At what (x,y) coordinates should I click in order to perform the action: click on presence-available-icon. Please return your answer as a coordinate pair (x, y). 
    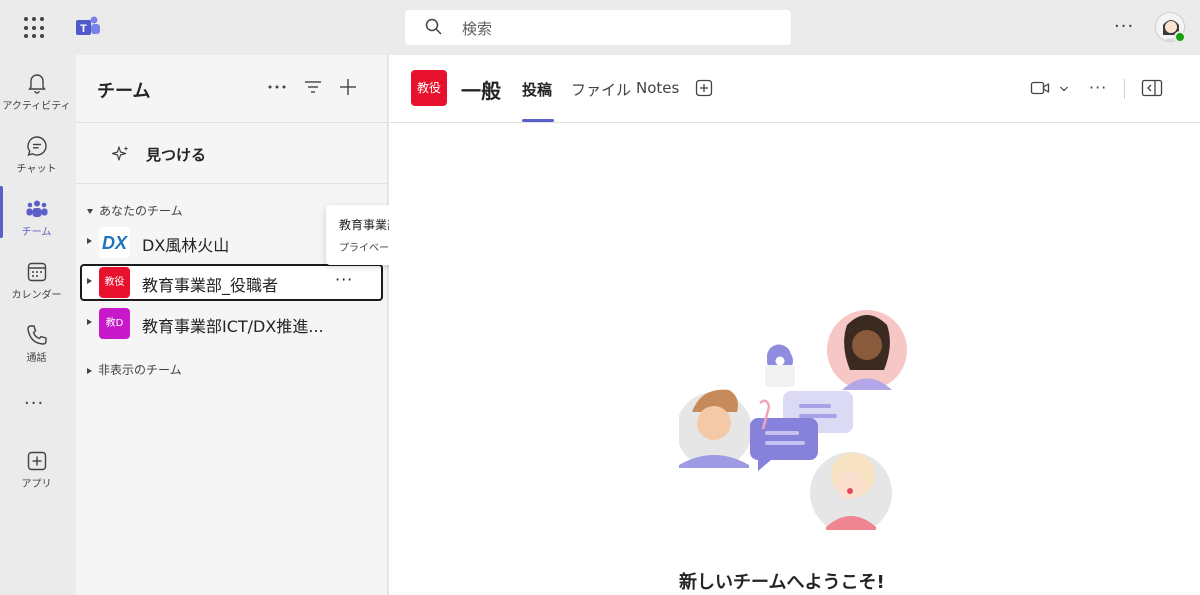
    Looking at the image, I should click on (1180, 37).